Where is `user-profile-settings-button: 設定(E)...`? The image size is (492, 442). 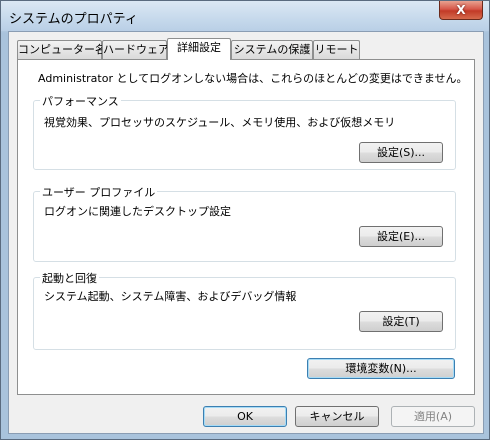 user-profile-settings-button: 設定(E)... is located at coordinates (401, 236).